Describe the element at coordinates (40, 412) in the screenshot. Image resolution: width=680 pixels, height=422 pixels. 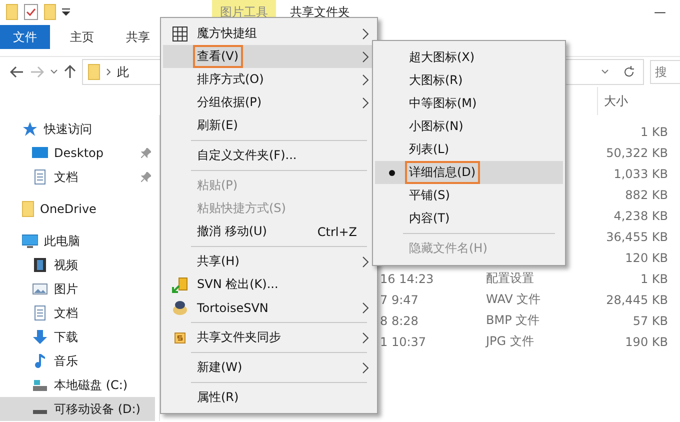
I see `drive-icon` at that location.